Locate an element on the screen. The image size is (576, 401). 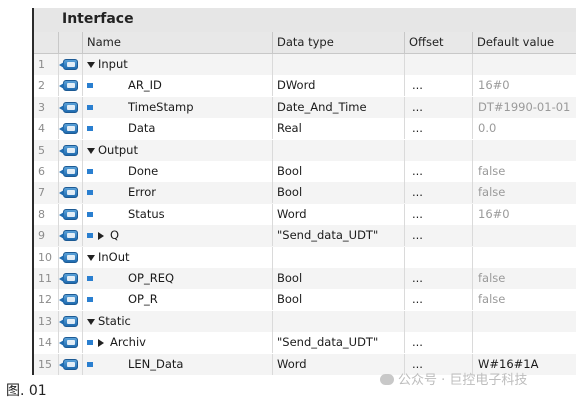
row-name: Archiv is located at coordinates (190, 342).